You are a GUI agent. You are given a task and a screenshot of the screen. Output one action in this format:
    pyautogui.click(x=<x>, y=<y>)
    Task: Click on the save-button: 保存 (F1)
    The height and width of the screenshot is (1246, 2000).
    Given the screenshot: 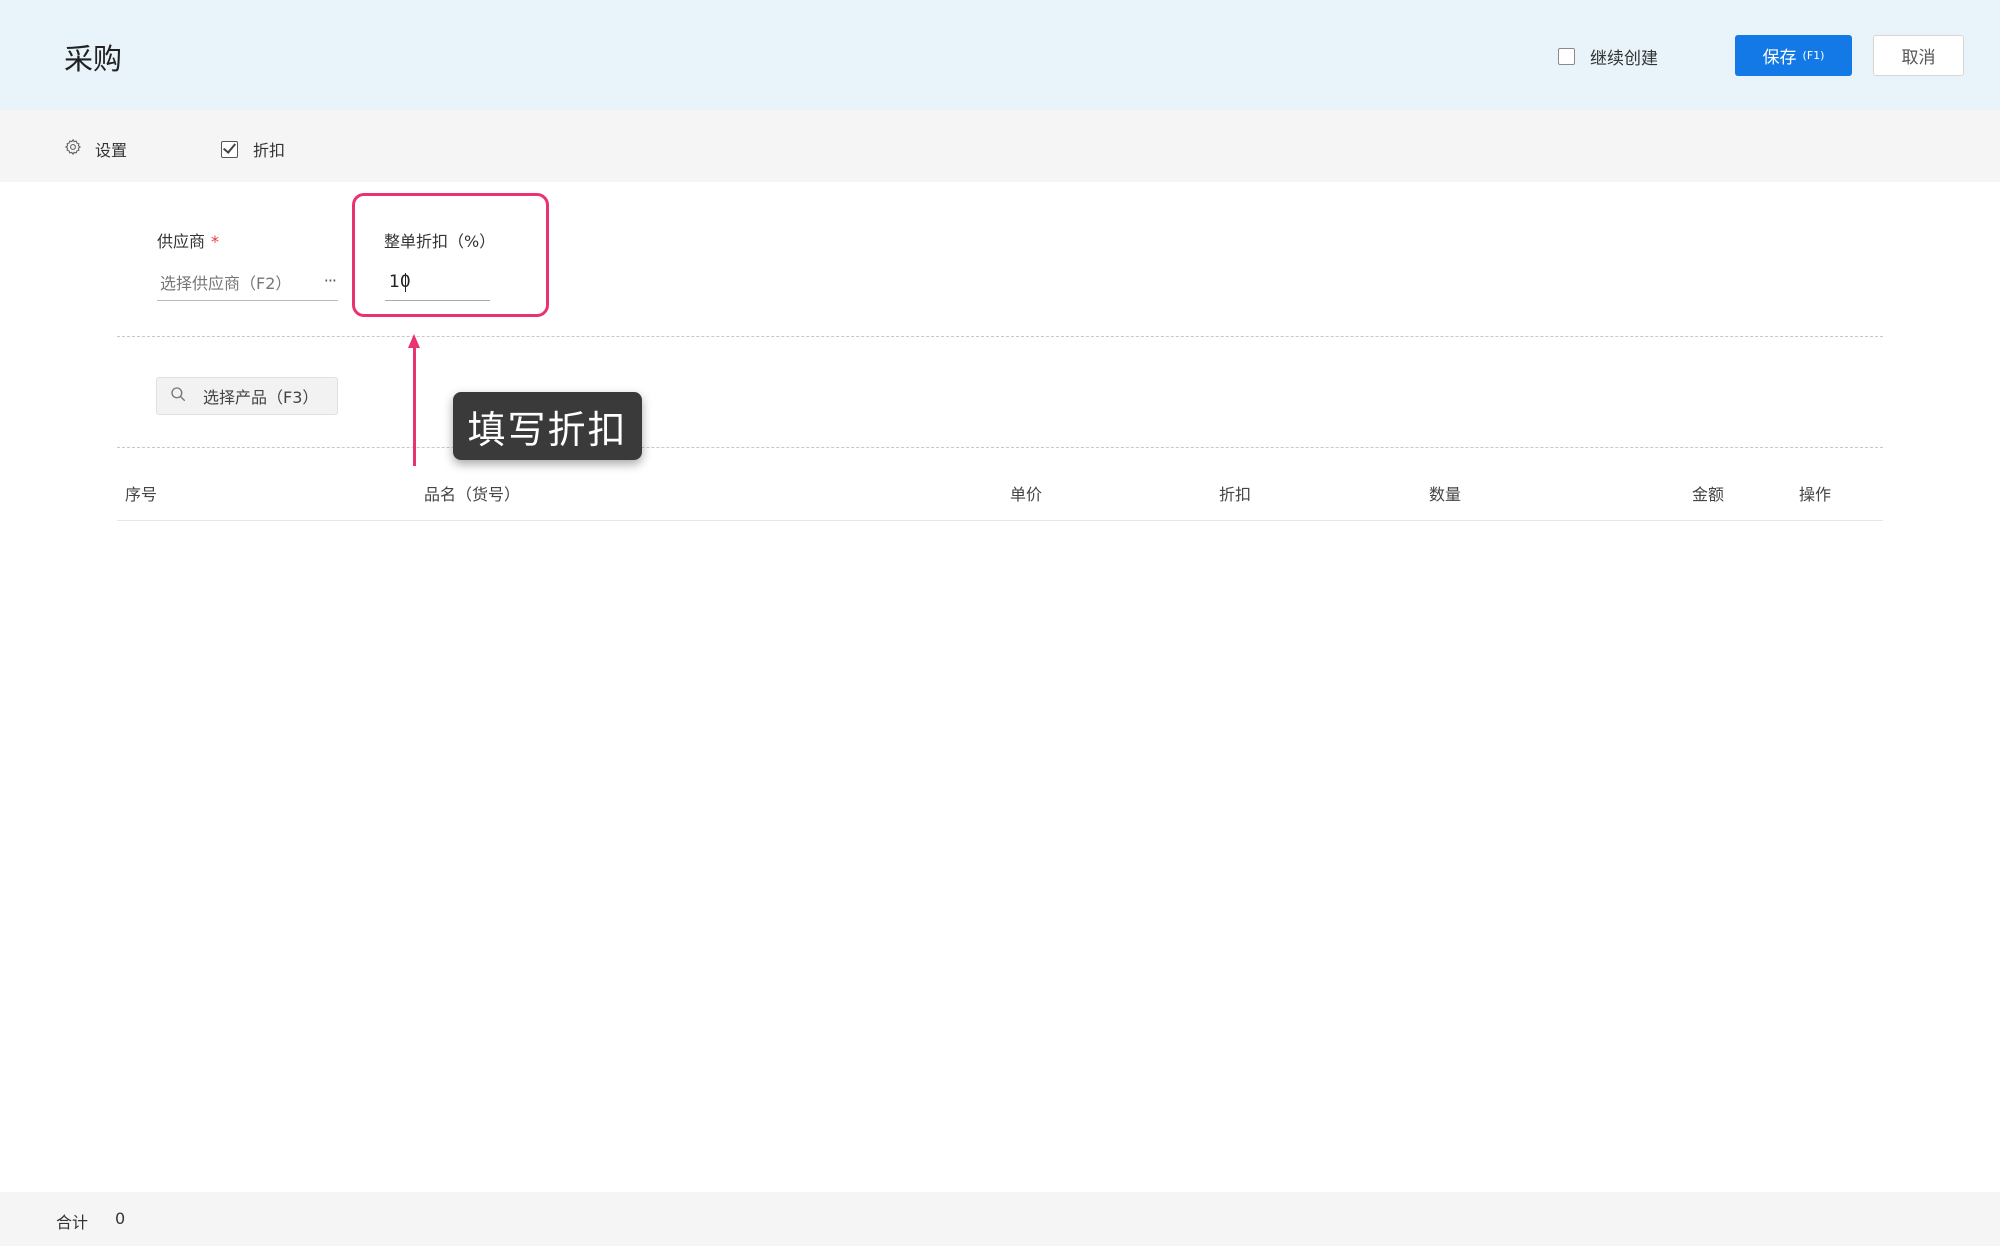 What is the action you would take?
    pyautogui.click(x=1793, y=55)
    